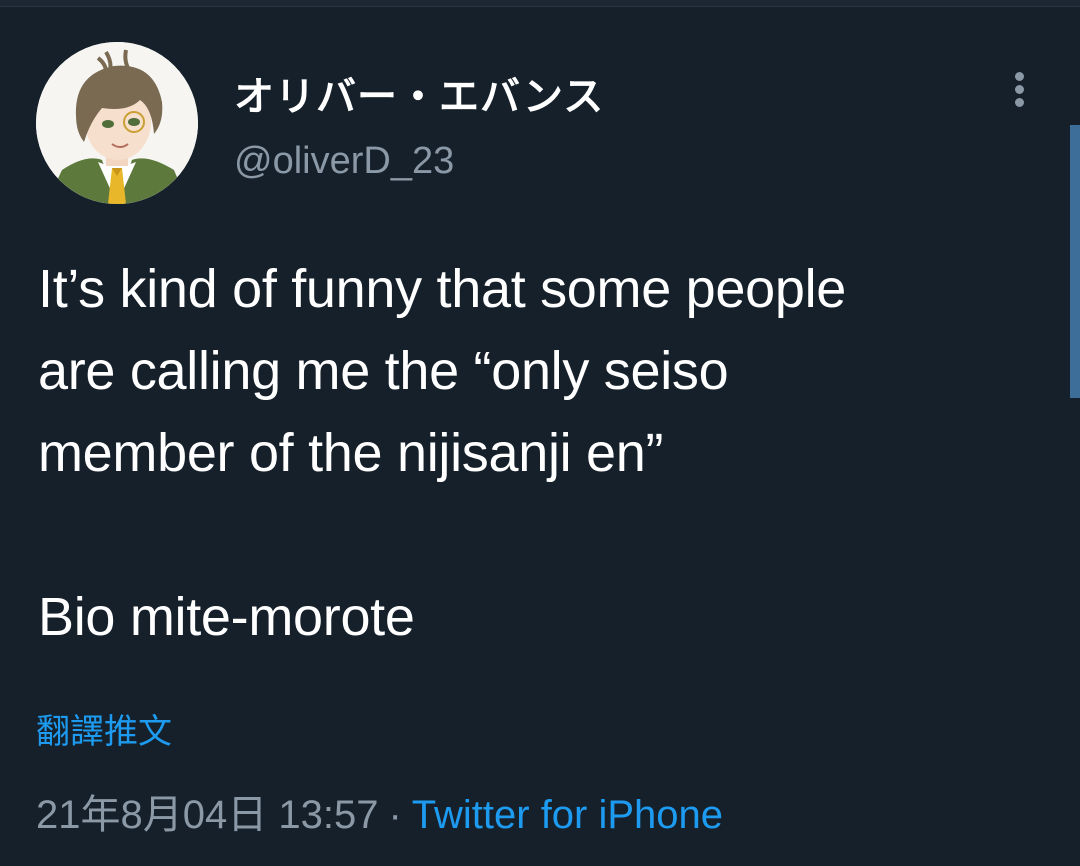  I want to click on author-handle: @oliverD_23, so click(344, 161).